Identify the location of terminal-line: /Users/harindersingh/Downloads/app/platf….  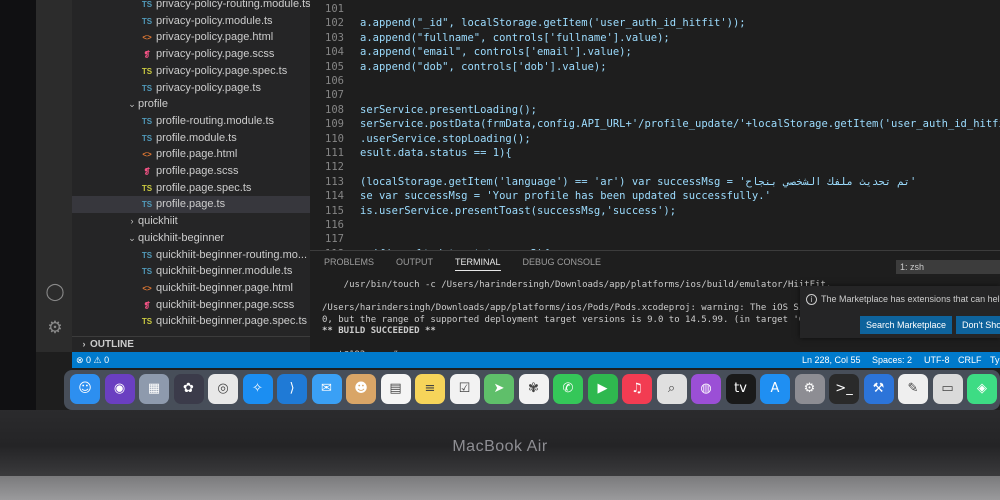
(577, 308).